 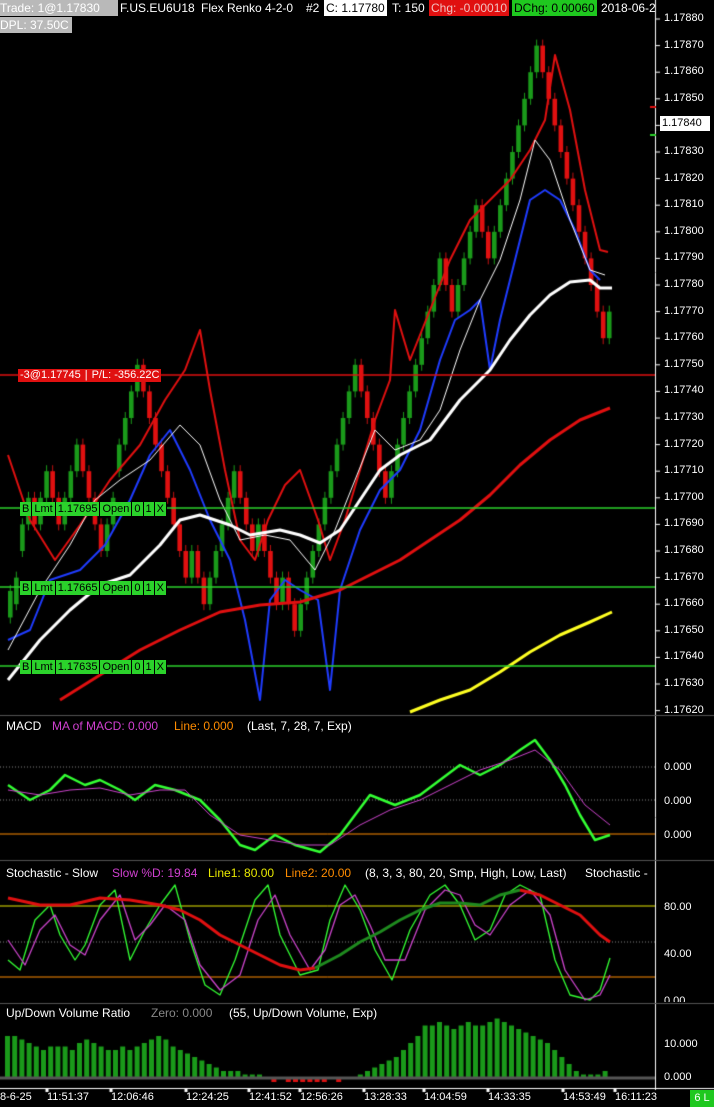 I want to click on chart-number-label: #2, so click(x=313, y=8).